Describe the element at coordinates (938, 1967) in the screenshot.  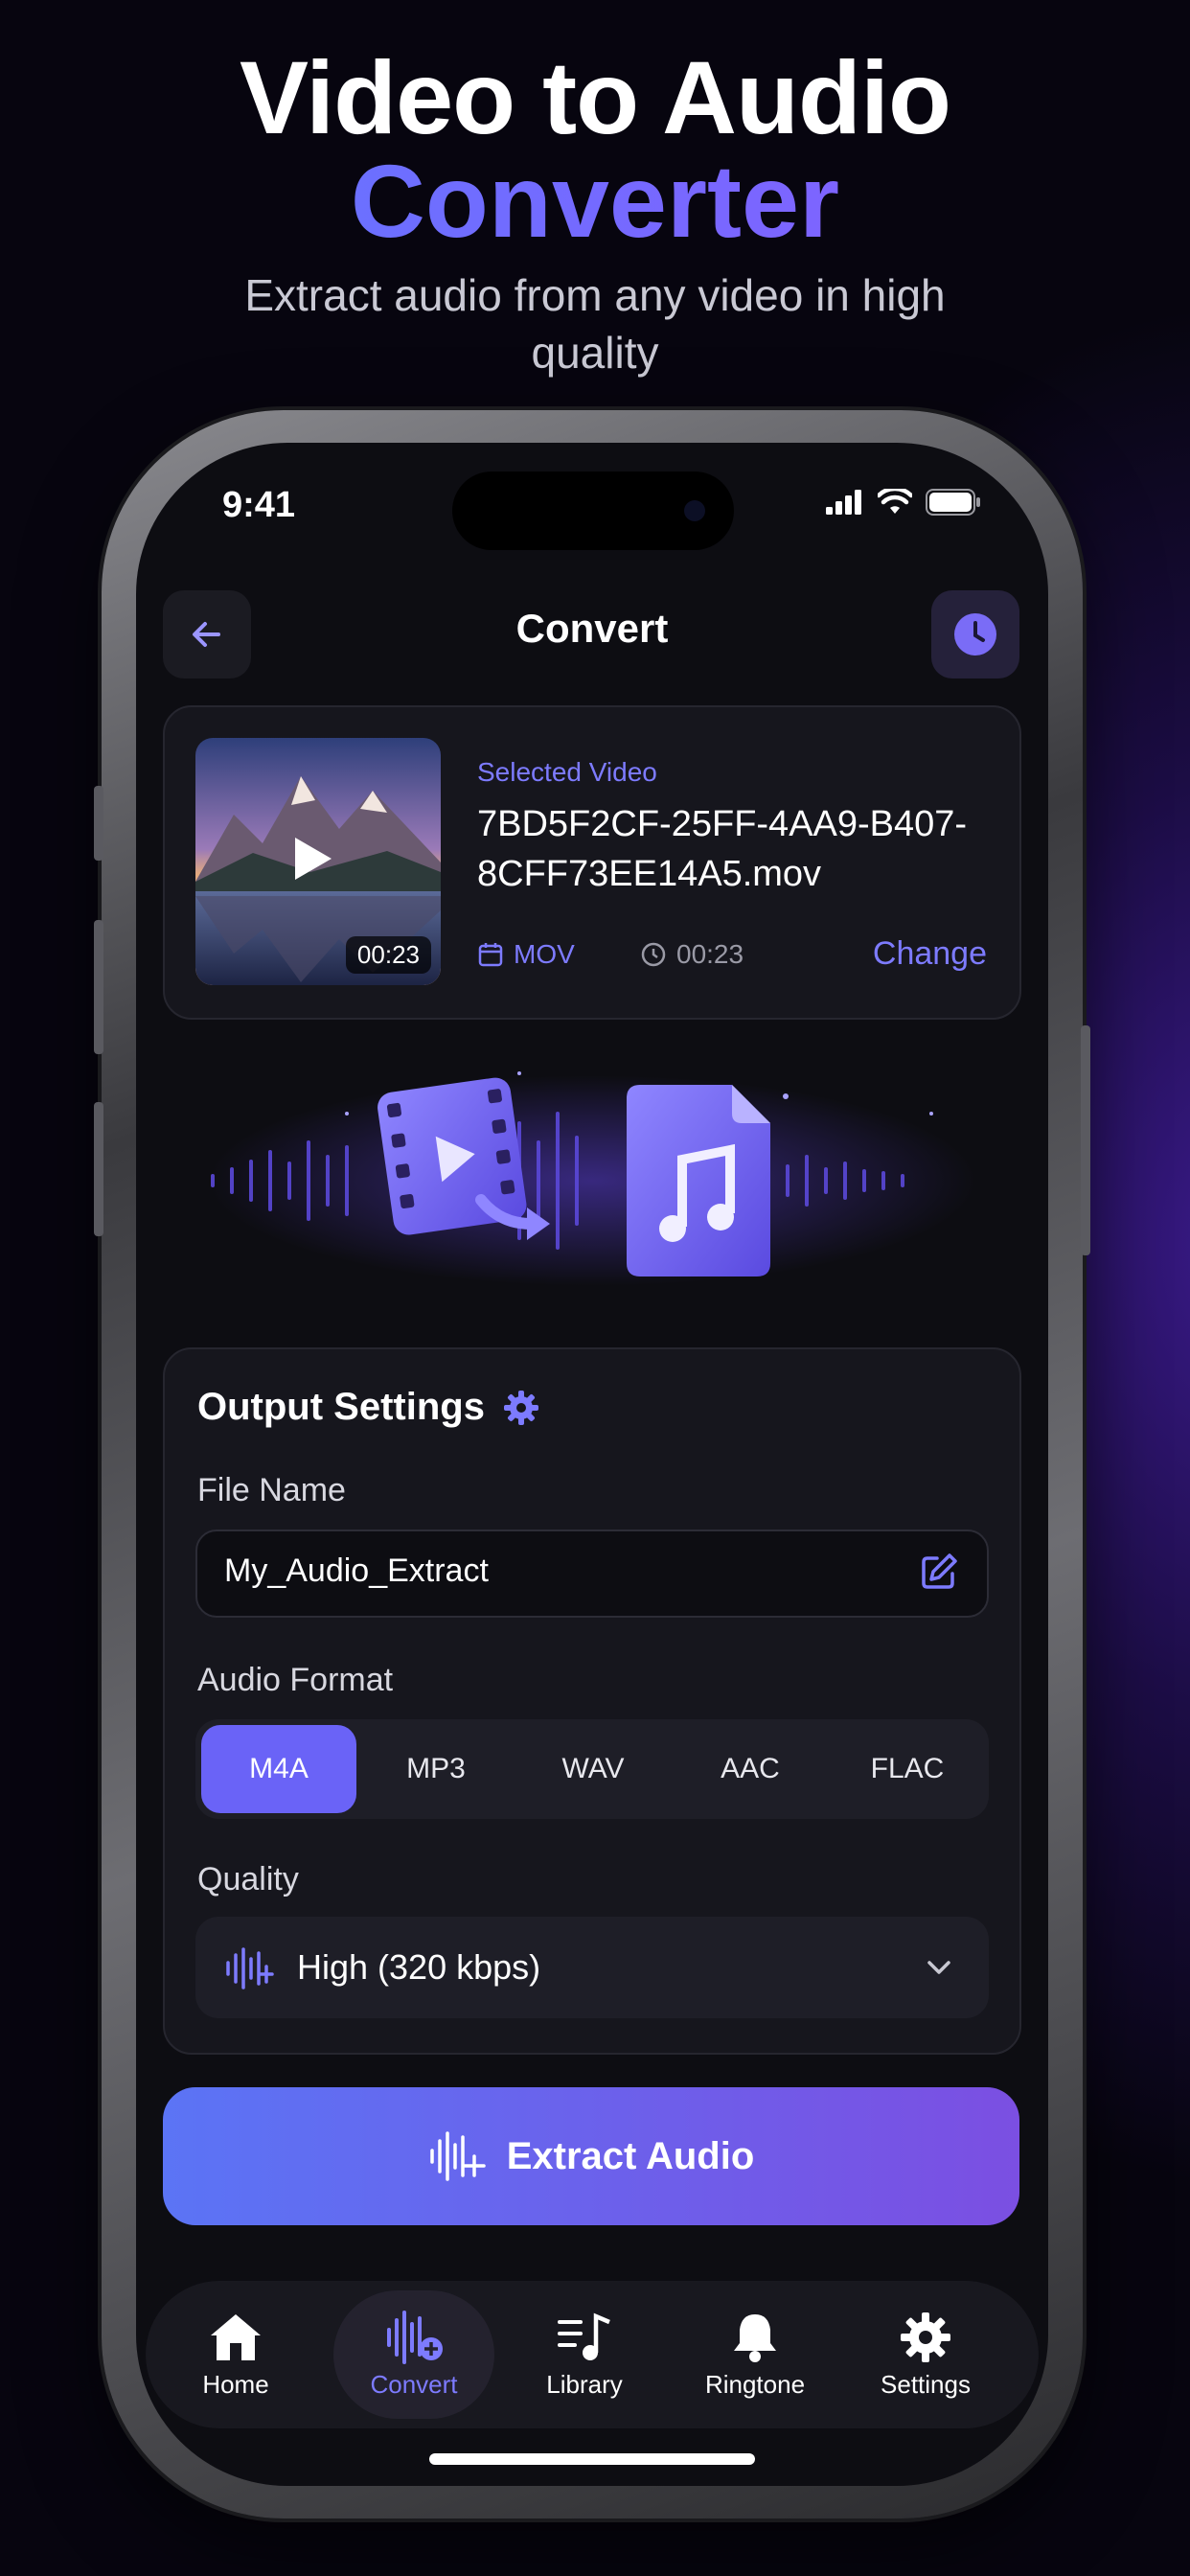
I see `chevron-down-icon` at that location.